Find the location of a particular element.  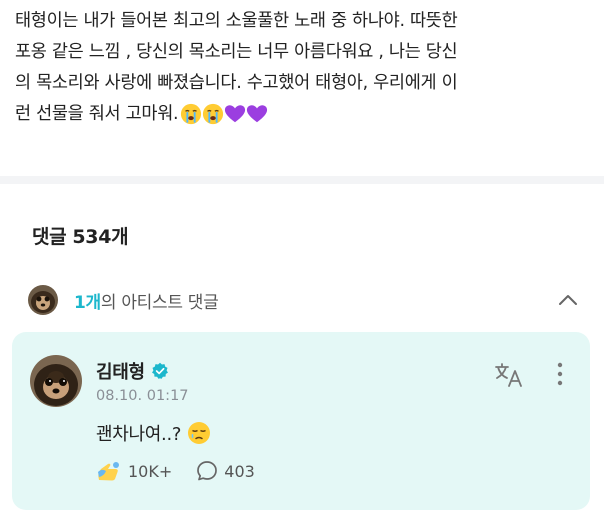

avatar is located at coordinates (56, 381).